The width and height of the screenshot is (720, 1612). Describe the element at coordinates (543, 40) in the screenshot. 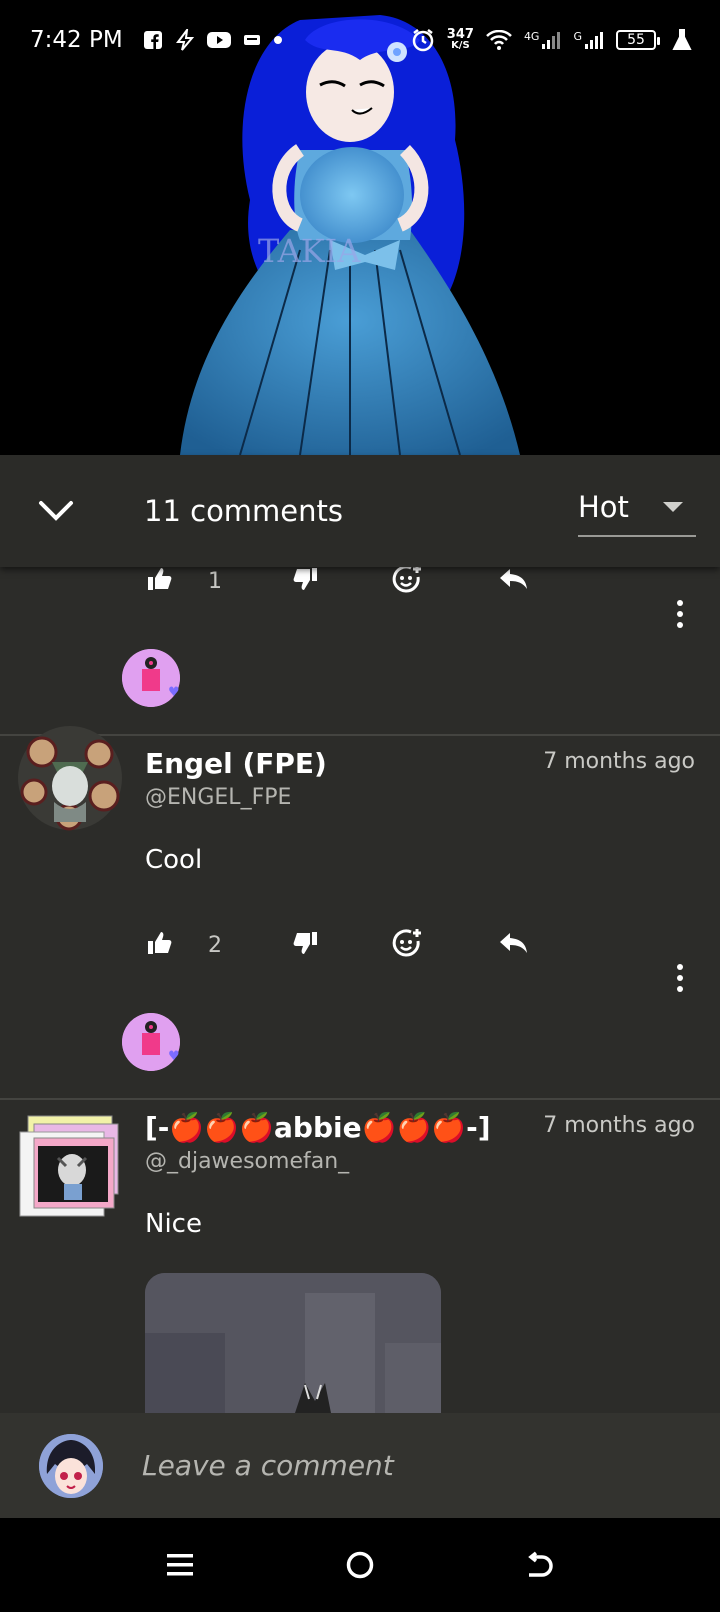

I see `signal-icon: 4G` at that location.